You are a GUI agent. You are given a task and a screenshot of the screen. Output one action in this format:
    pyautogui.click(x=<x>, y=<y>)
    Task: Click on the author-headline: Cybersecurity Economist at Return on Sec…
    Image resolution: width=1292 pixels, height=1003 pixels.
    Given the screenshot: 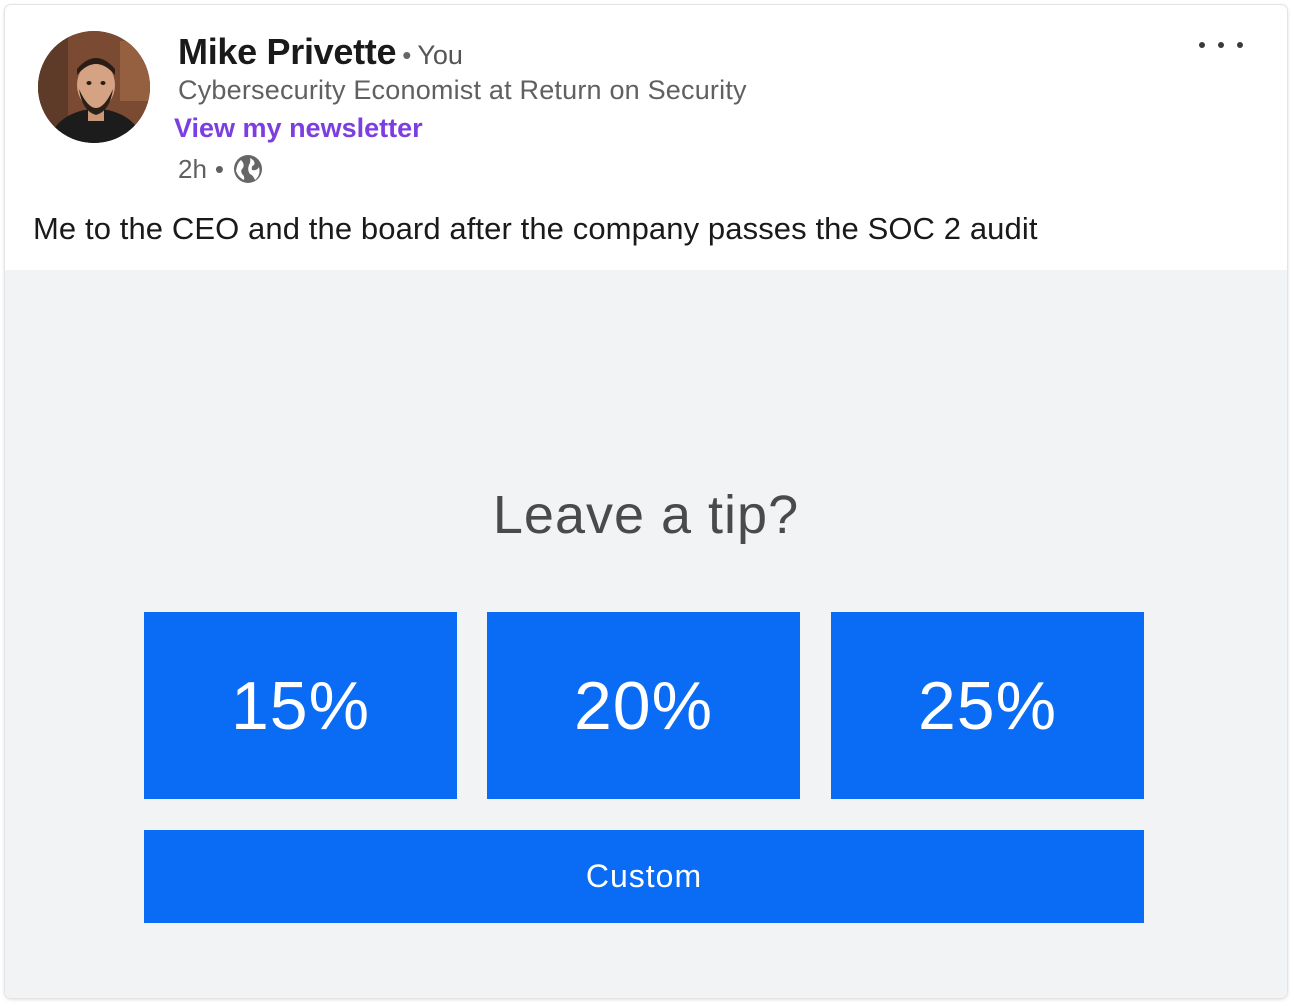 What is the action you would take?
    pyautogui.click(x=462, y=90)
    